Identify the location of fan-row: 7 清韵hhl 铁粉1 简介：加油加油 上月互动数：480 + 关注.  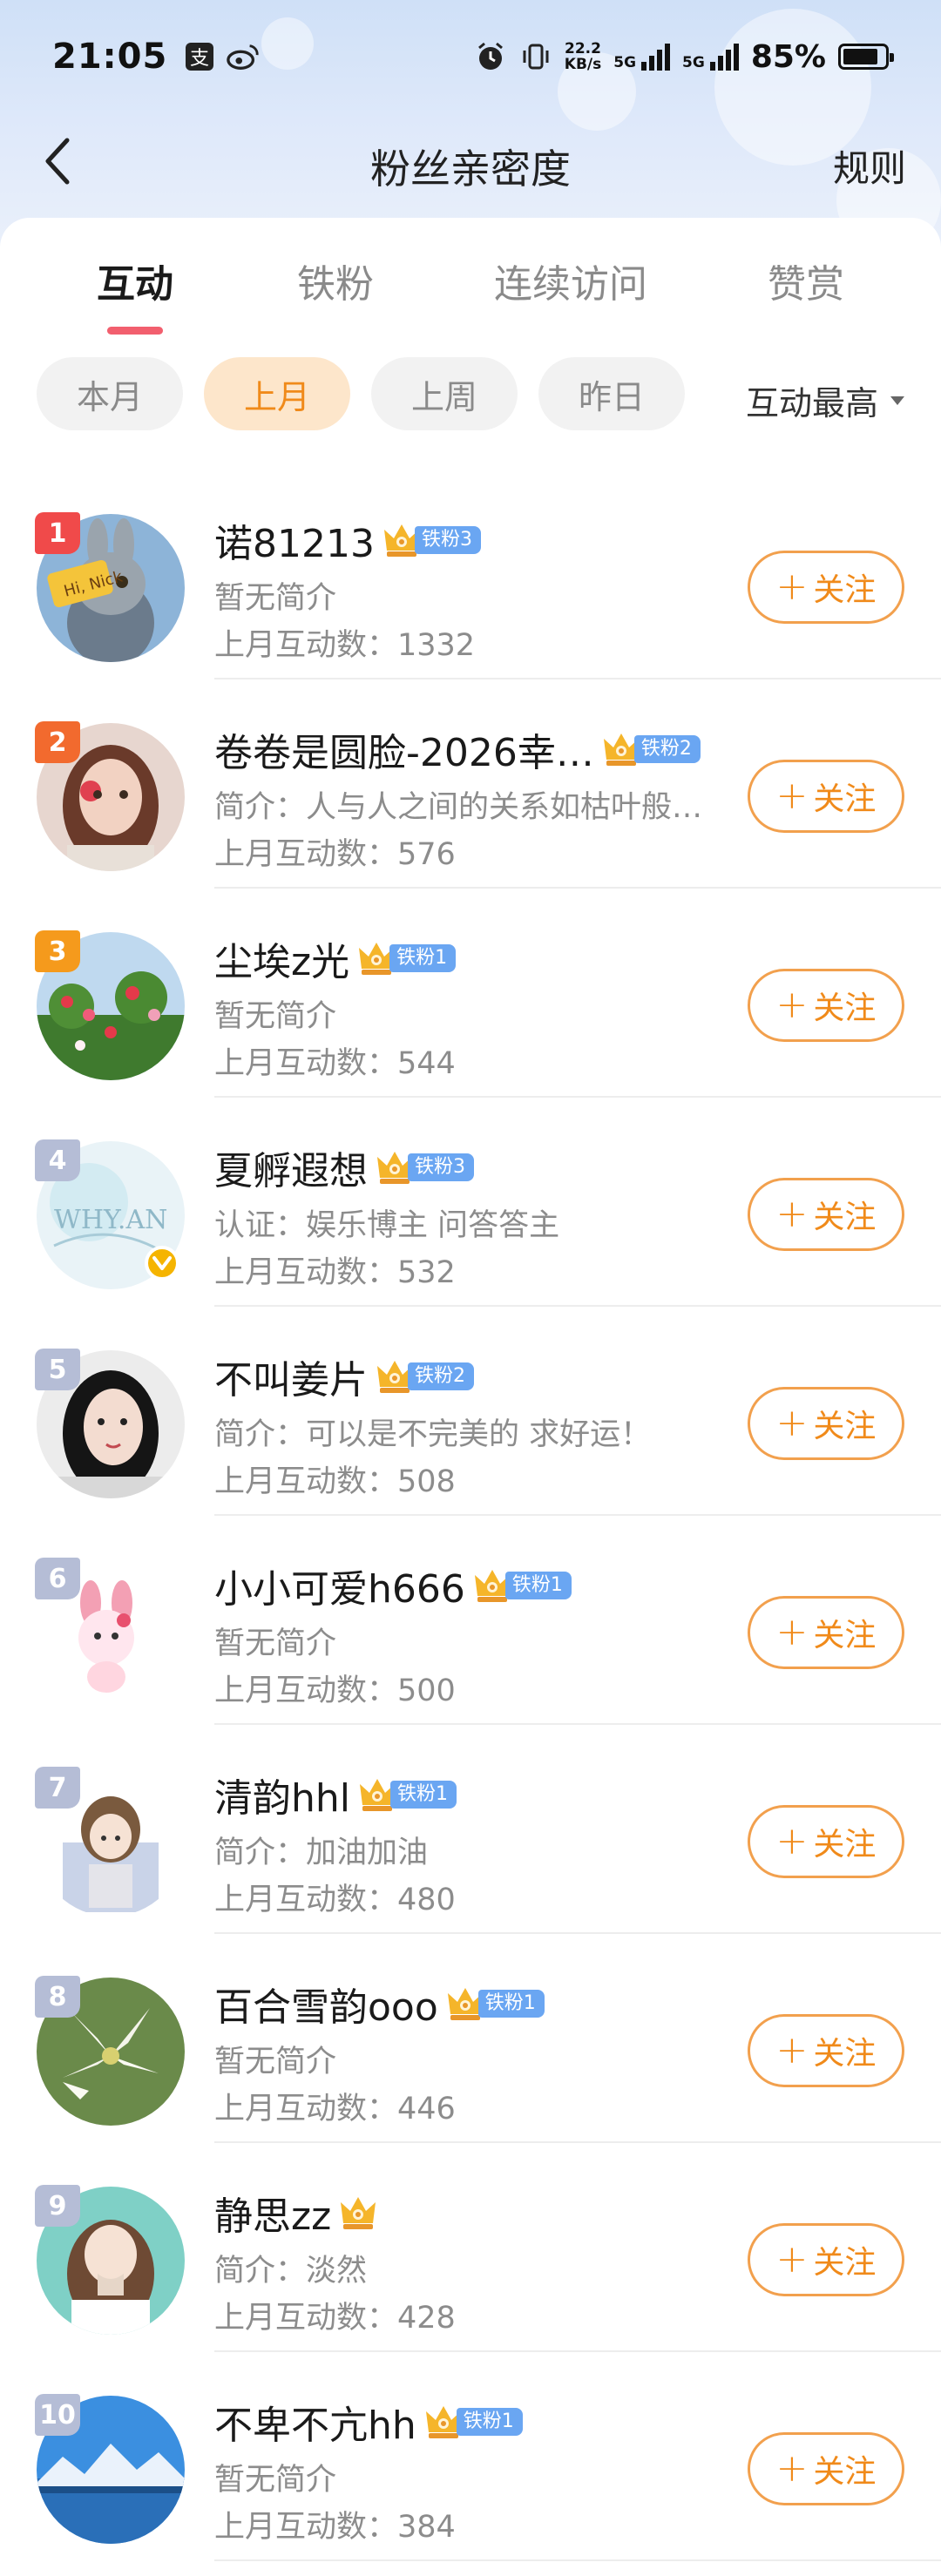
(470, 1829).